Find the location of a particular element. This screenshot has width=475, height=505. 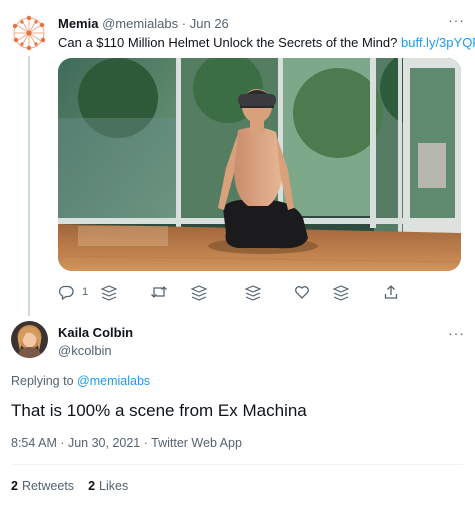

reply-count: 1 is located at coordinates (85, 292).